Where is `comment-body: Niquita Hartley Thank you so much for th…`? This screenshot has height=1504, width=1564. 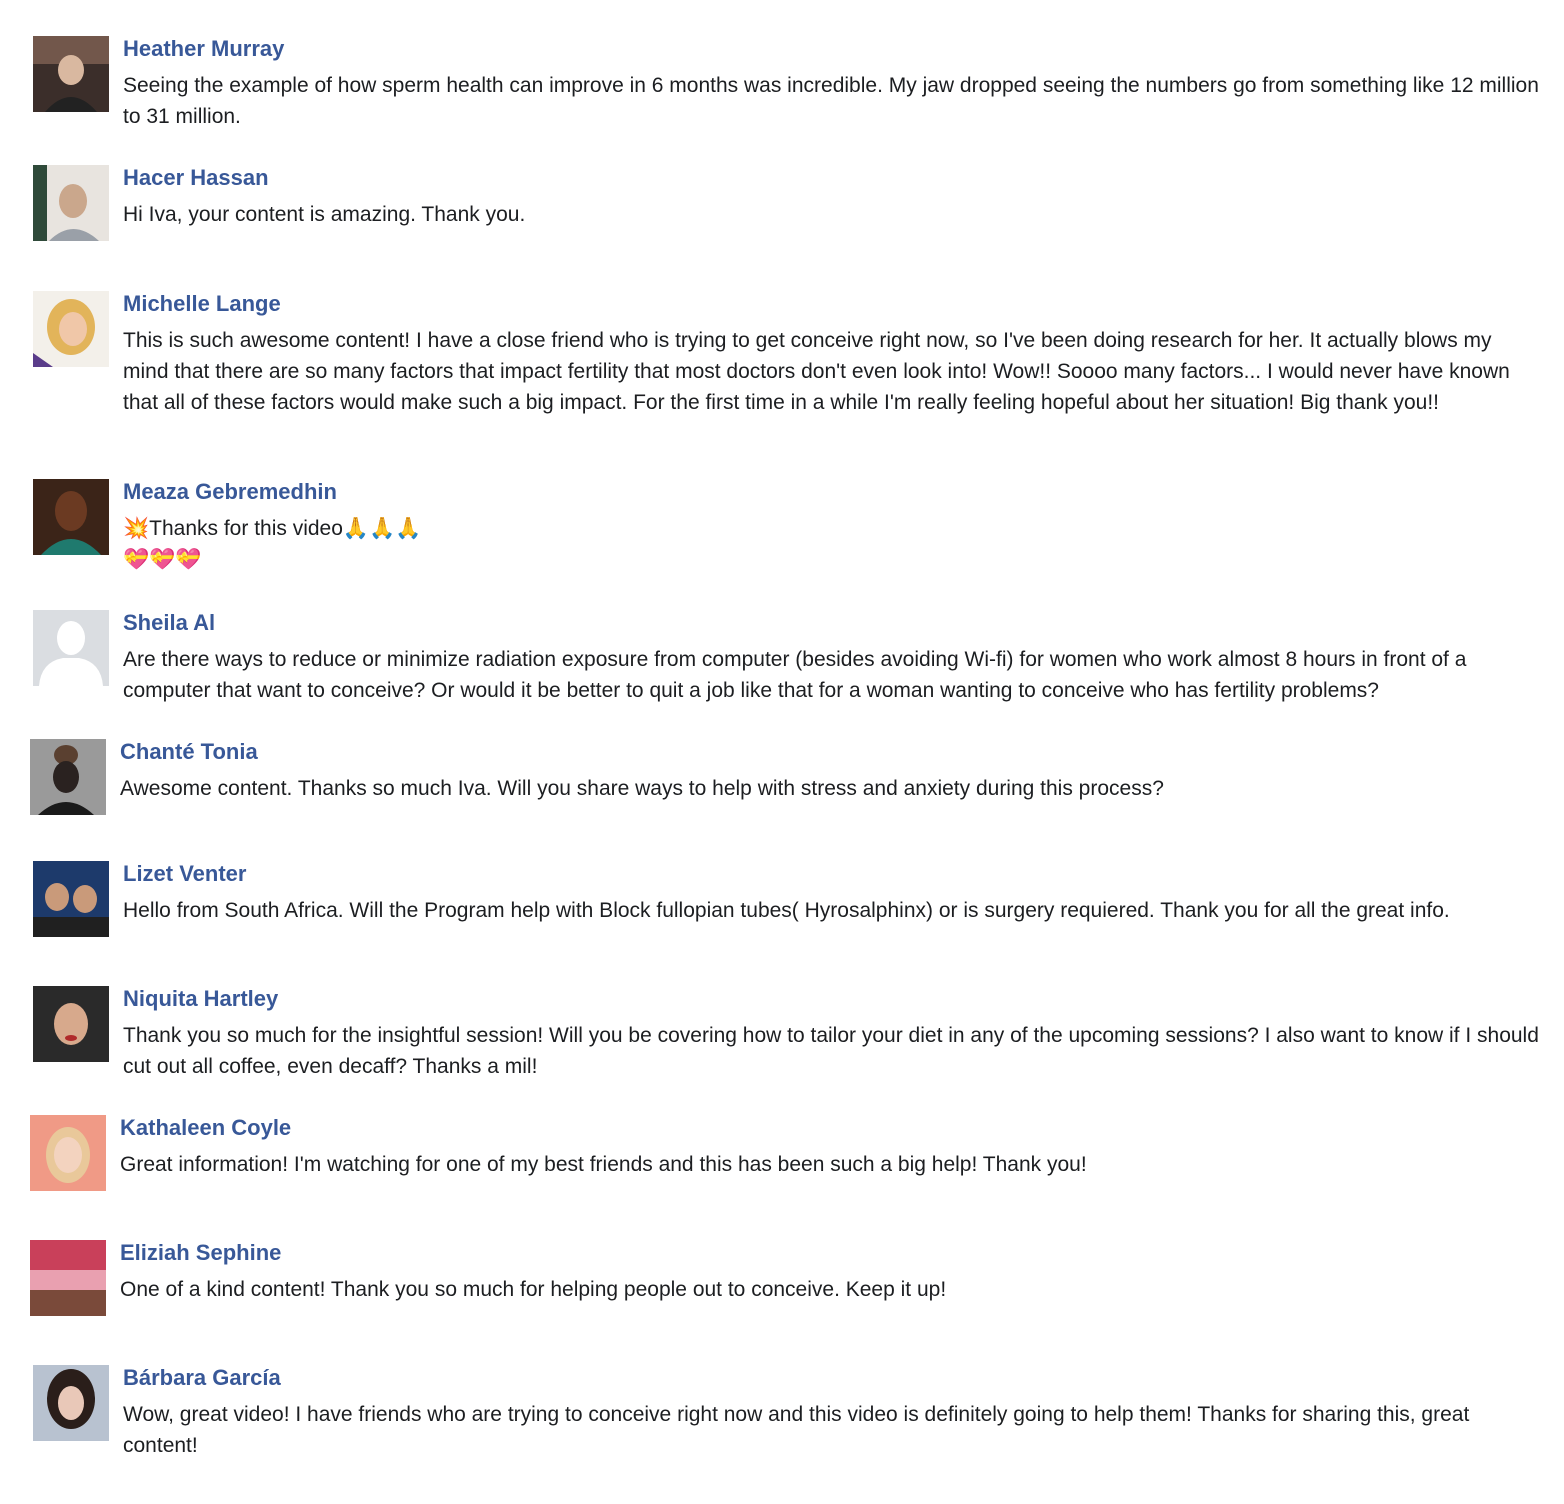 comment-body: Niquita Hartley Thank you so much for th… is located at coordinates (832, 1034).